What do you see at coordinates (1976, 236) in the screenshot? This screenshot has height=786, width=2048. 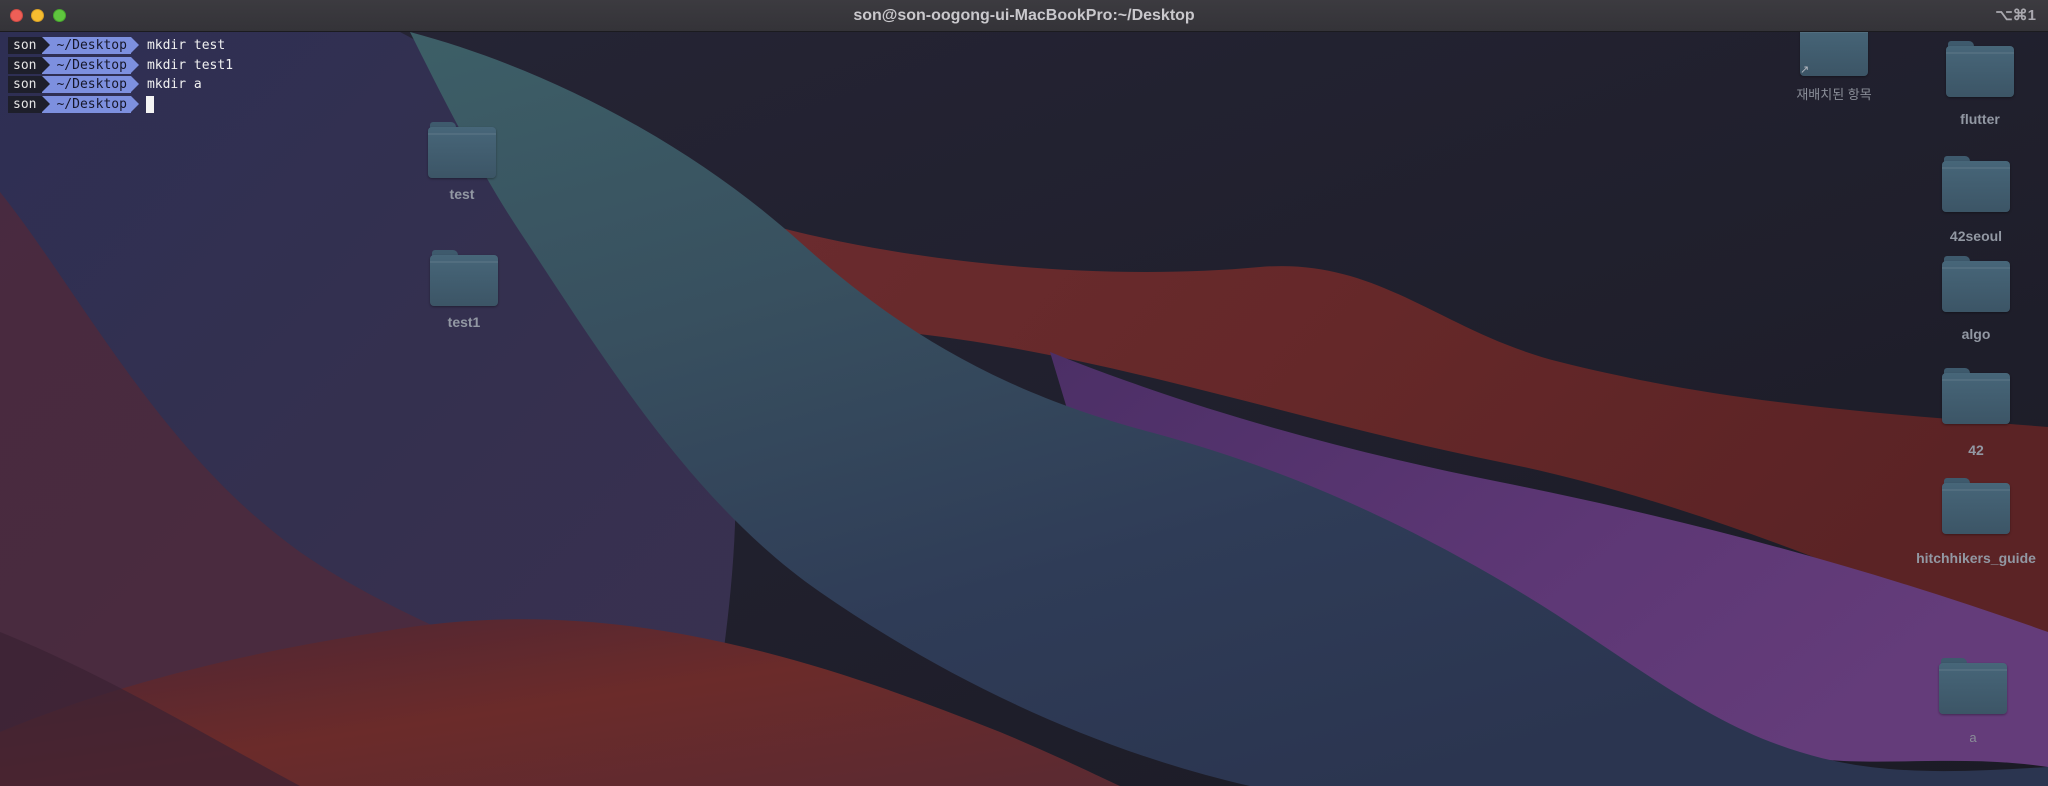 I see `desktop-icon-label: 42seoul` at bounding box center [1976, 236].